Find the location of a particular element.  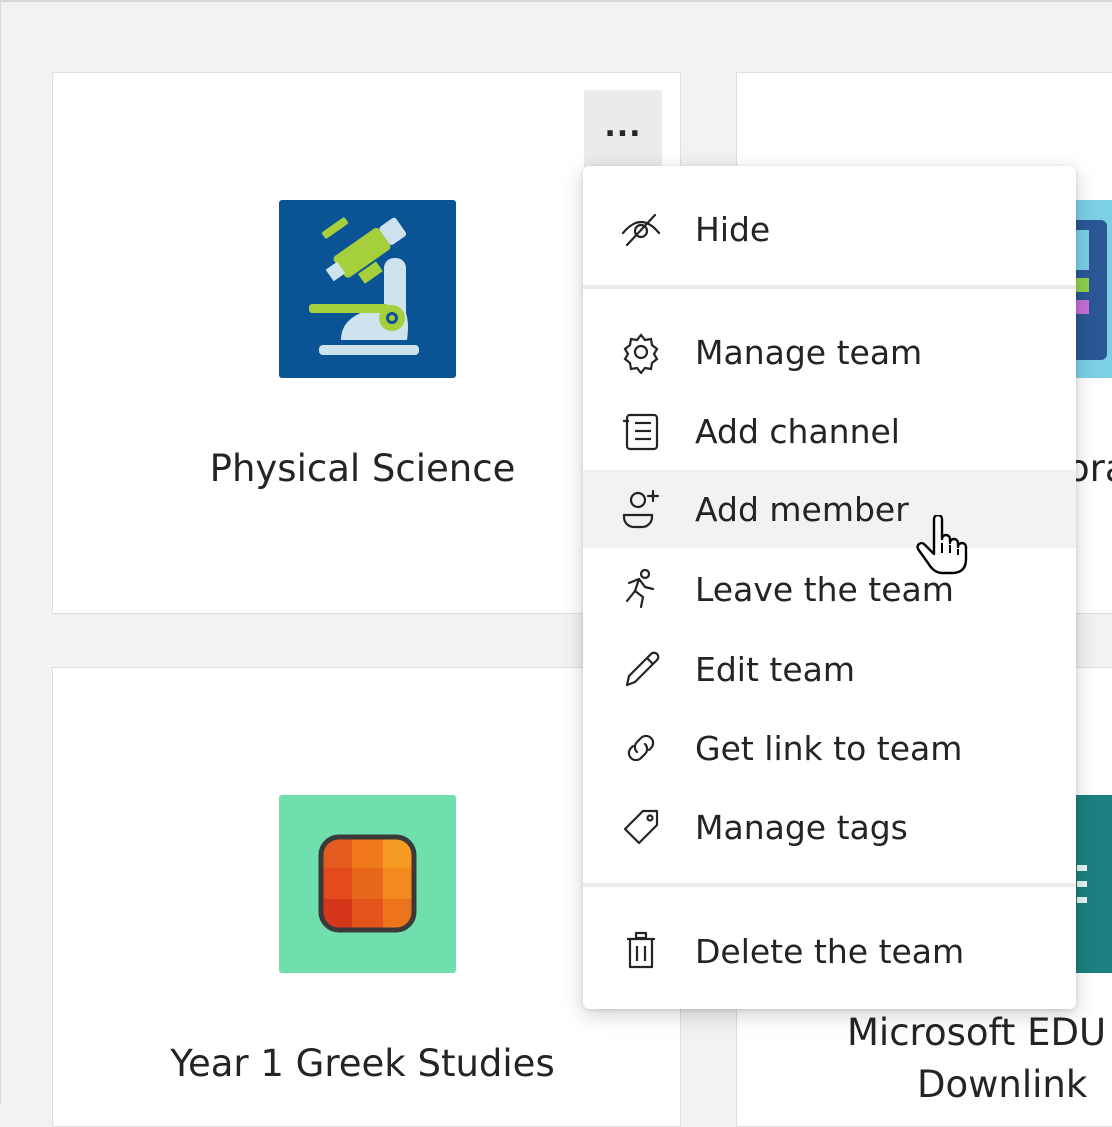

running-person-icon is located at coordinates (641, 589).